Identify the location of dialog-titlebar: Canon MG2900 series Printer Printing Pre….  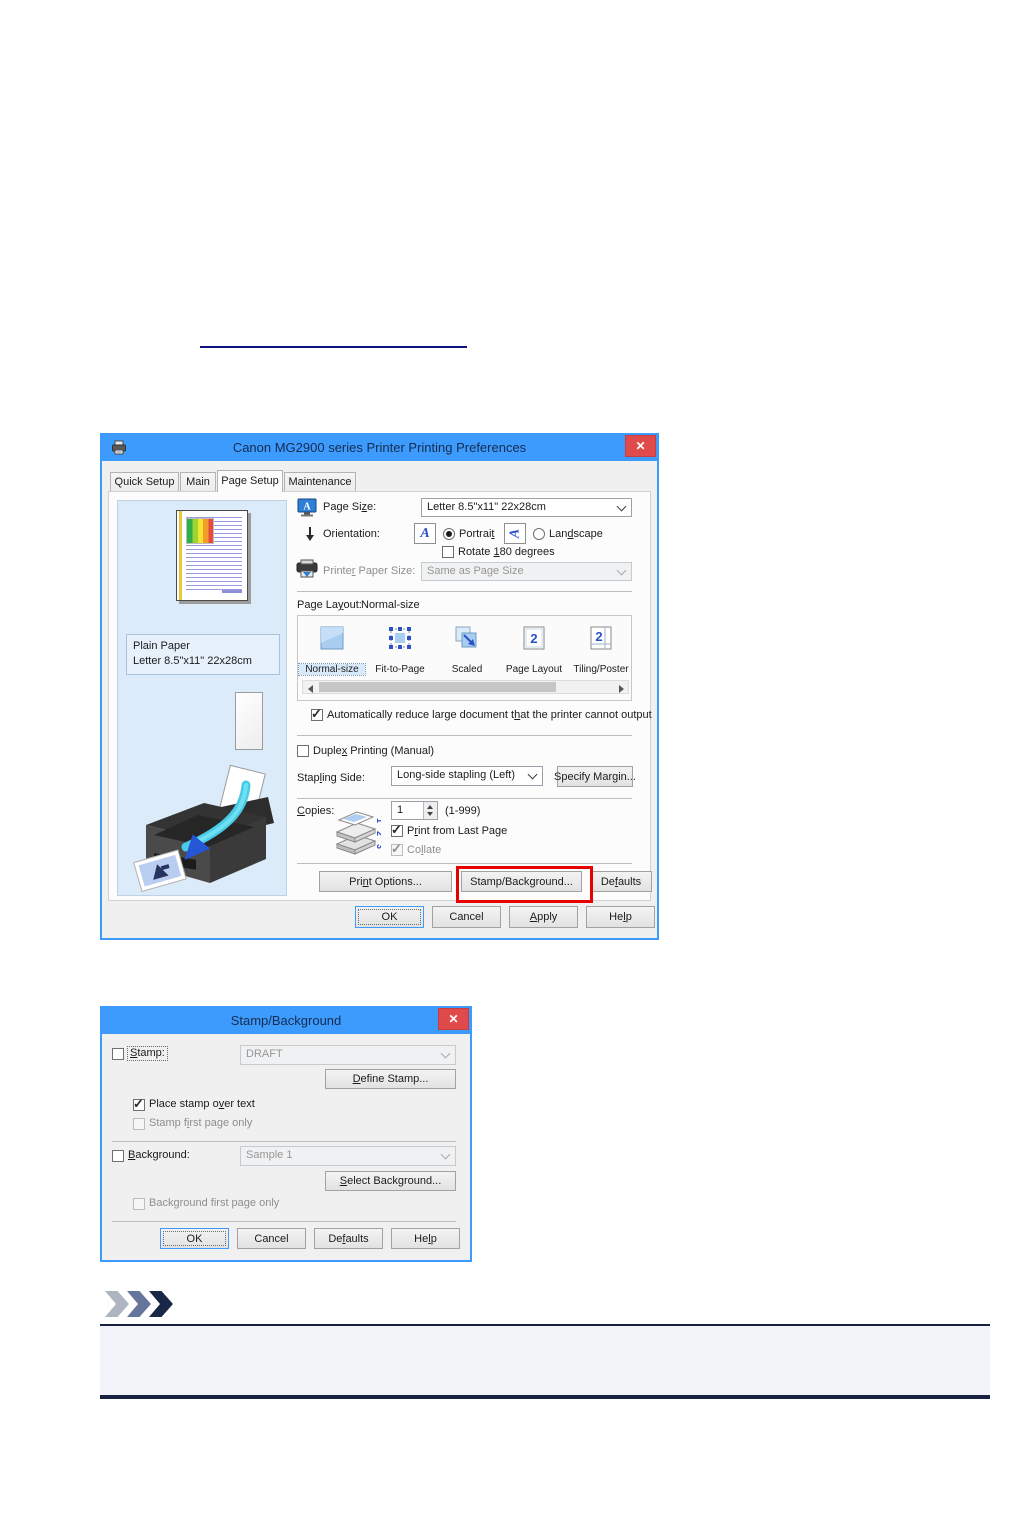
(379, 448).